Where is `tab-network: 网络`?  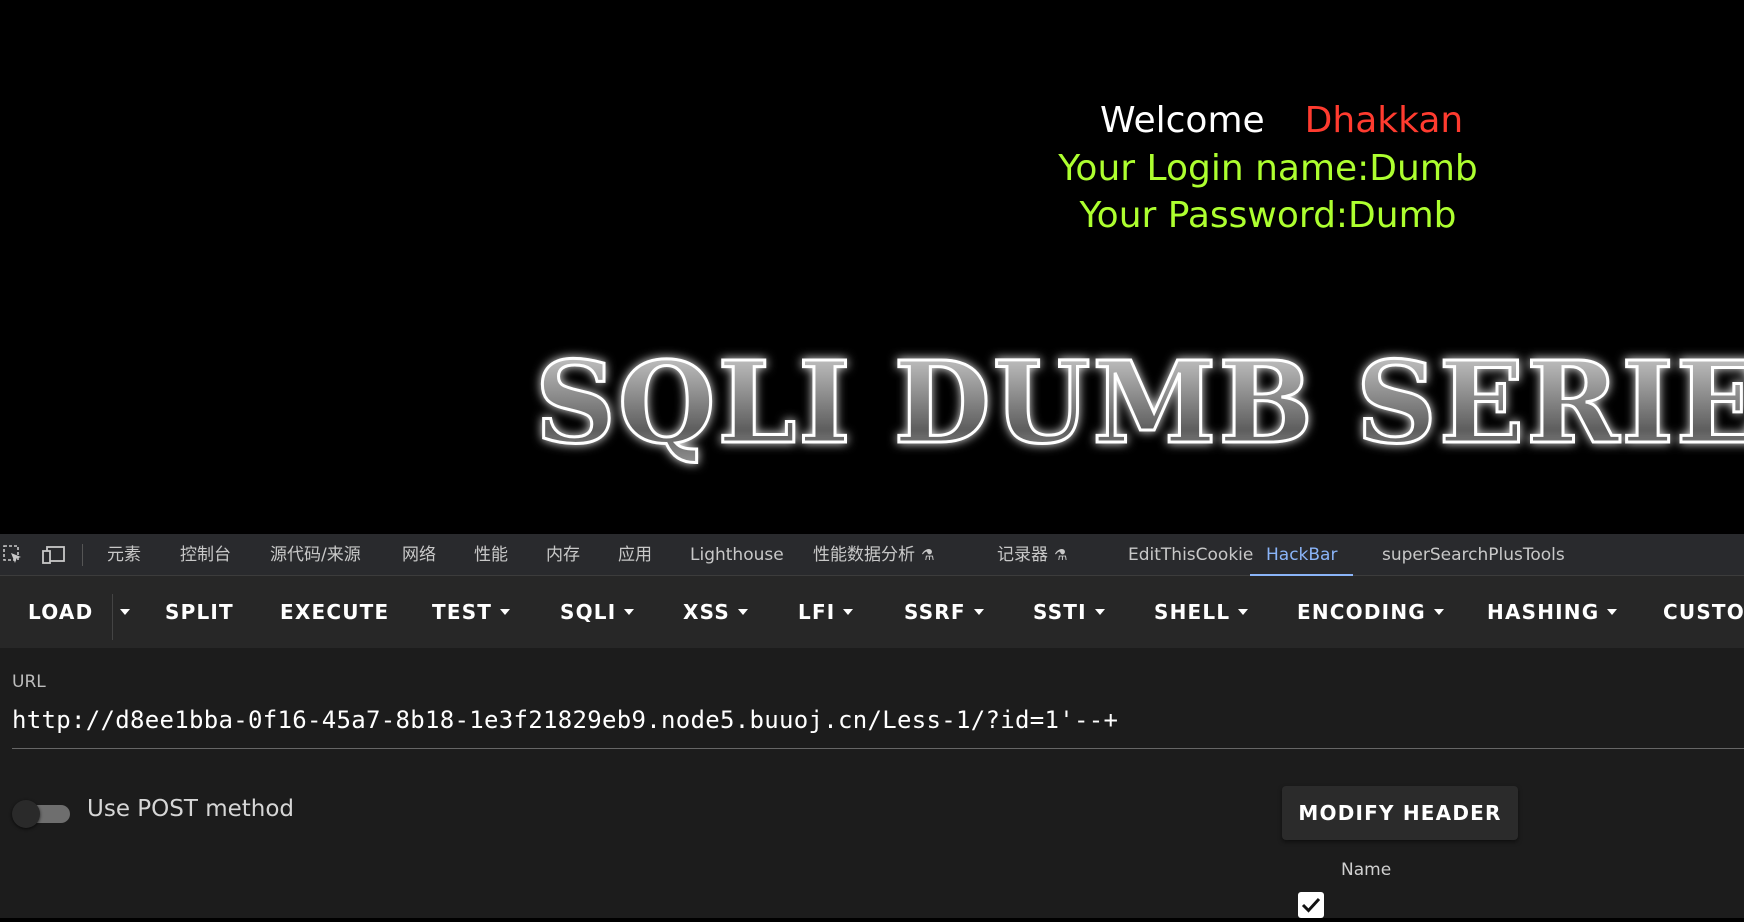
tab-network: 网络 is located at coordinates (419, 555).